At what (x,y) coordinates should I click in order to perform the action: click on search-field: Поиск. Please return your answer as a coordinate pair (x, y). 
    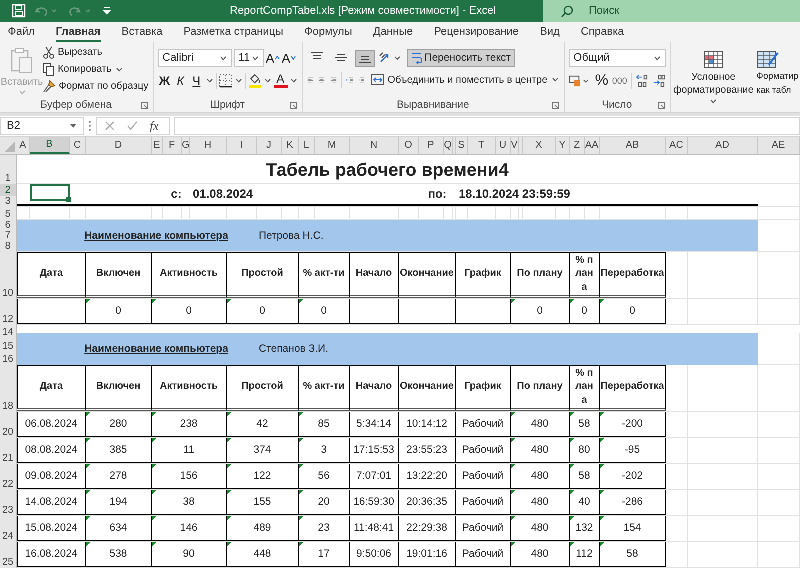
    Looking at the image, I should click on (671, 11).